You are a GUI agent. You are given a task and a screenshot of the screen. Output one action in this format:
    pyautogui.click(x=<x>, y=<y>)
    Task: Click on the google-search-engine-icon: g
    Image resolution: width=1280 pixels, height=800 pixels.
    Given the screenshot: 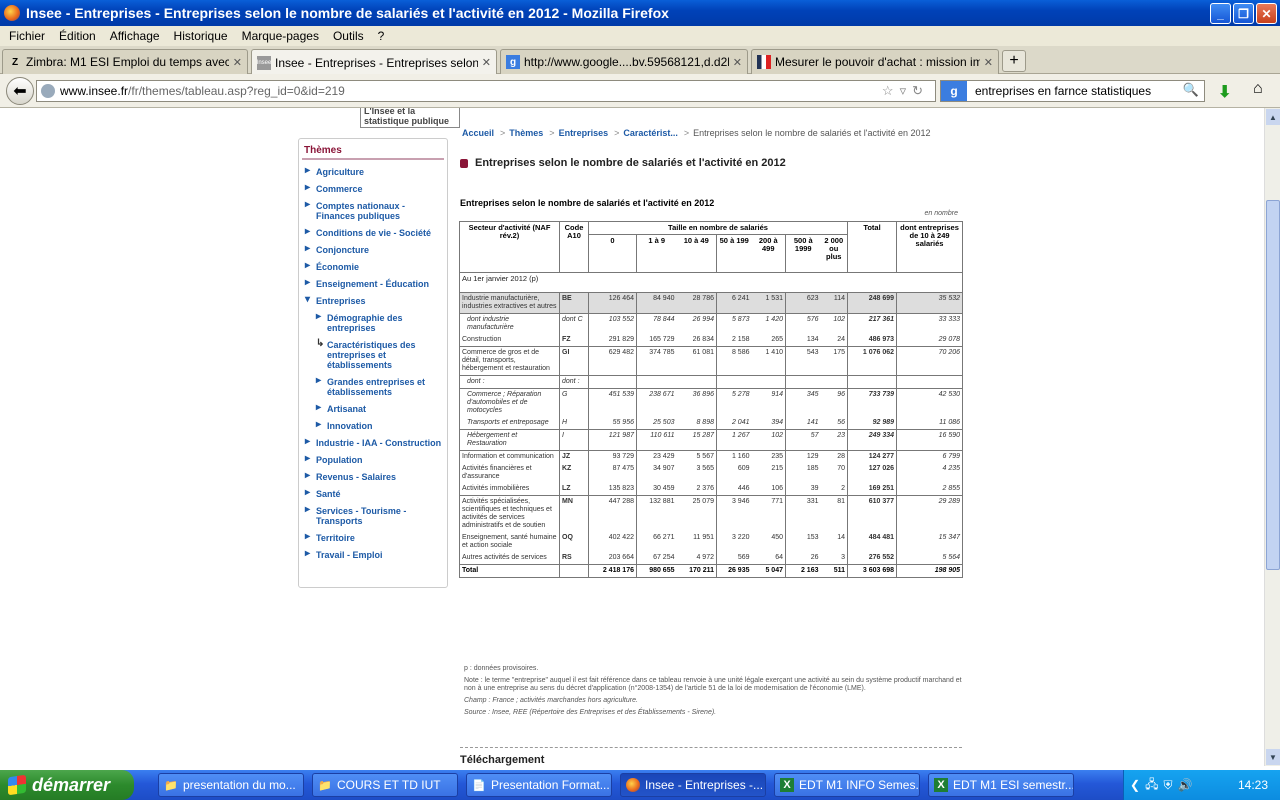 What is the action you would take?
    pyautogui.click(x=954, y=91)
    